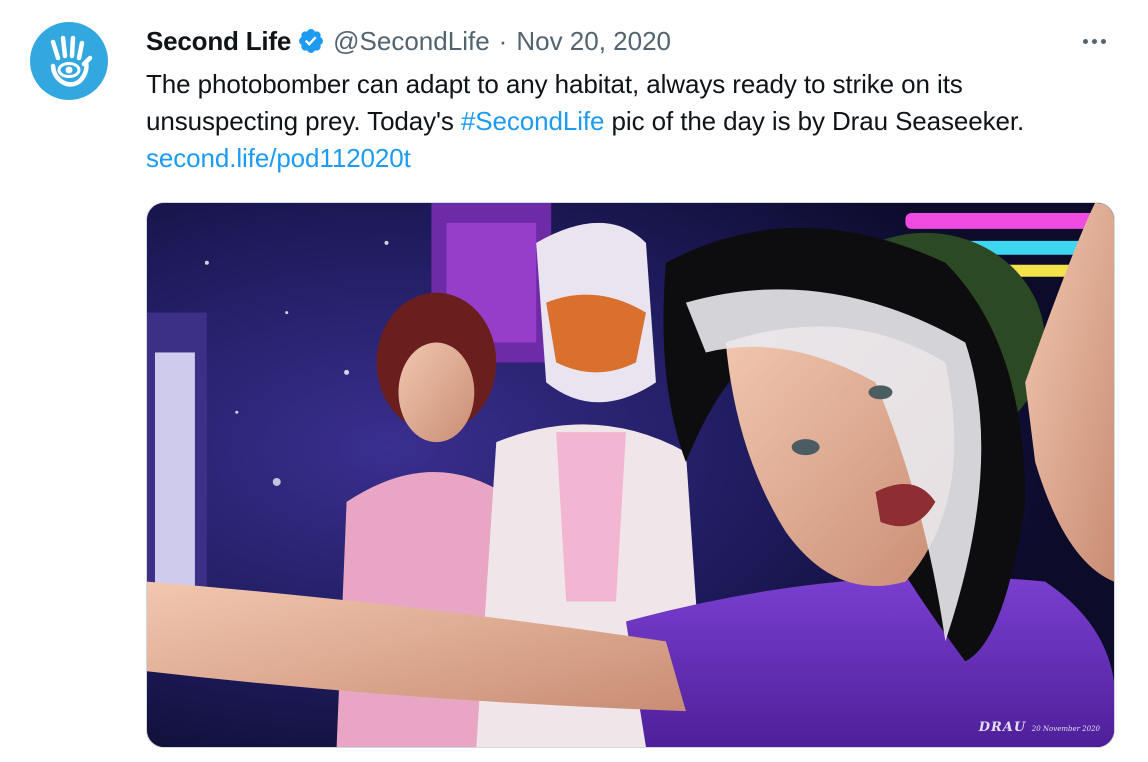 The height and width of the screenshot is (762, 1148). Describe the element at coordinates (814, 121) in the screenshot. I see `tweet-text-part2: pic of the day is by Drau Seaseeker.` at that location.